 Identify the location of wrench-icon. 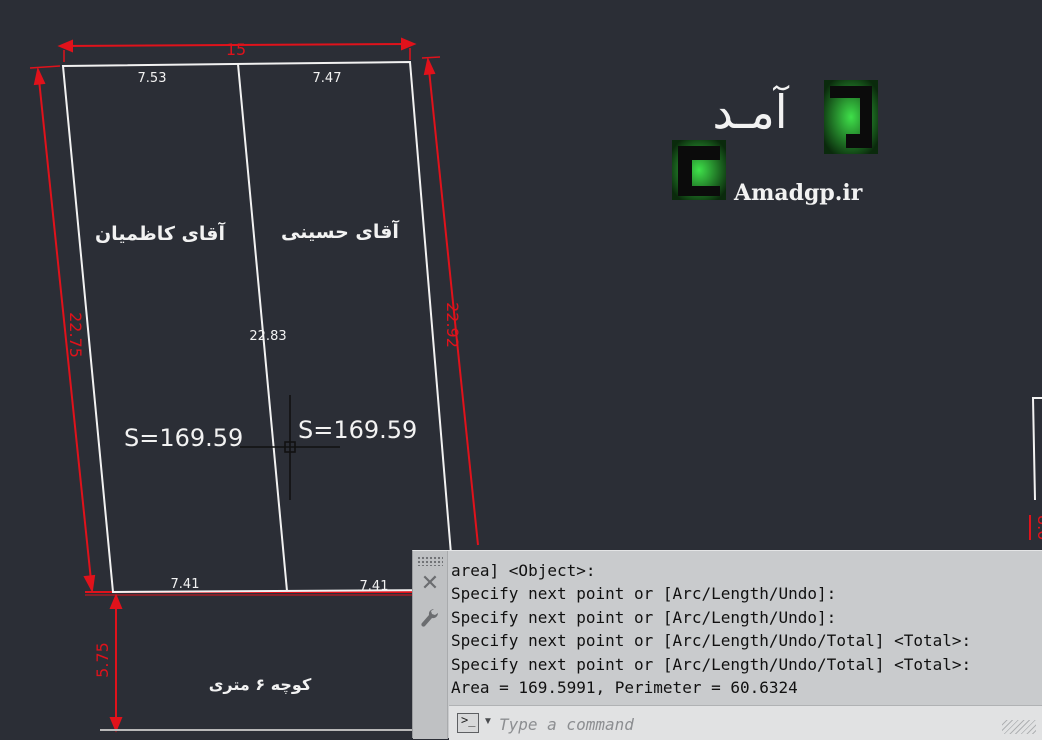
(430, 618).